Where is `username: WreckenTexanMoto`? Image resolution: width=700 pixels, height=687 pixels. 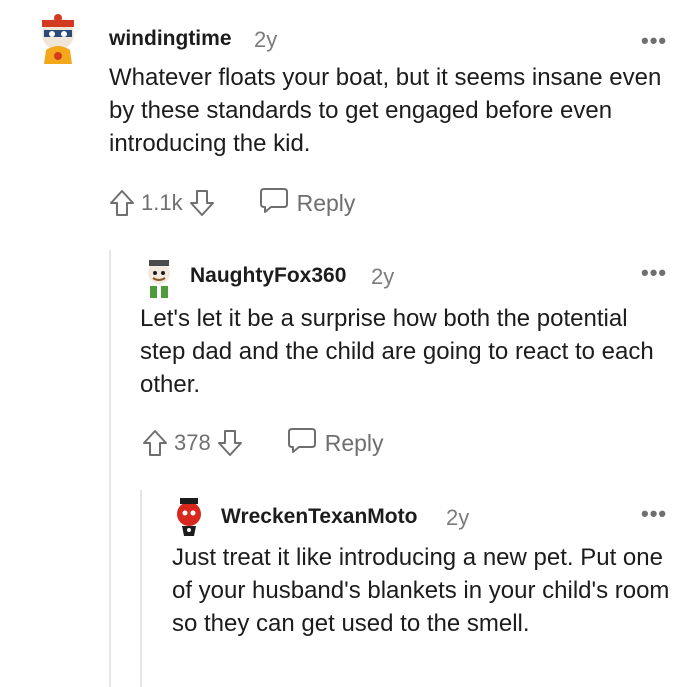 username: WreckenTexanMoto is located at coordinates (319, 517).